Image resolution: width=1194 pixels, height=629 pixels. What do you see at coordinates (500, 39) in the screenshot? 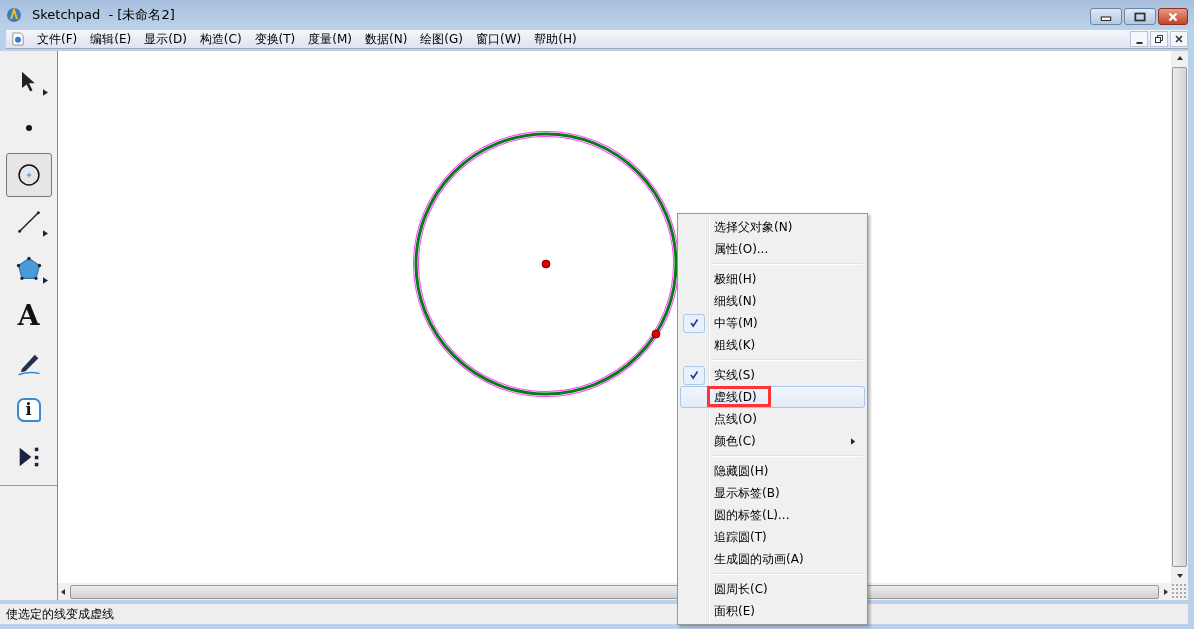
I see `menu-item: 窗口(W)` at bounding box center [500, 39].